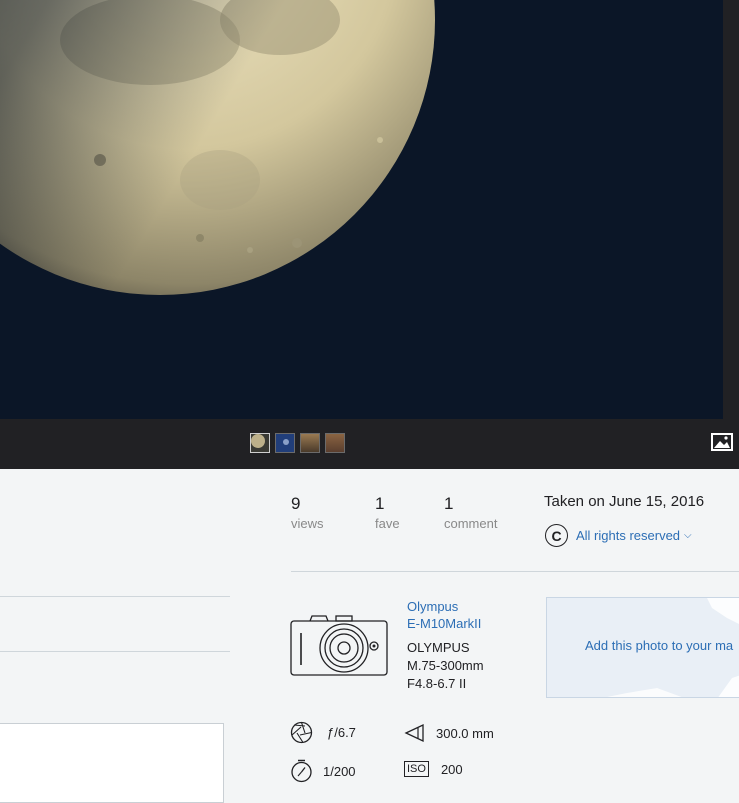  I want to click on exif-focal-length: 300.0 mm, so click(449, 733).